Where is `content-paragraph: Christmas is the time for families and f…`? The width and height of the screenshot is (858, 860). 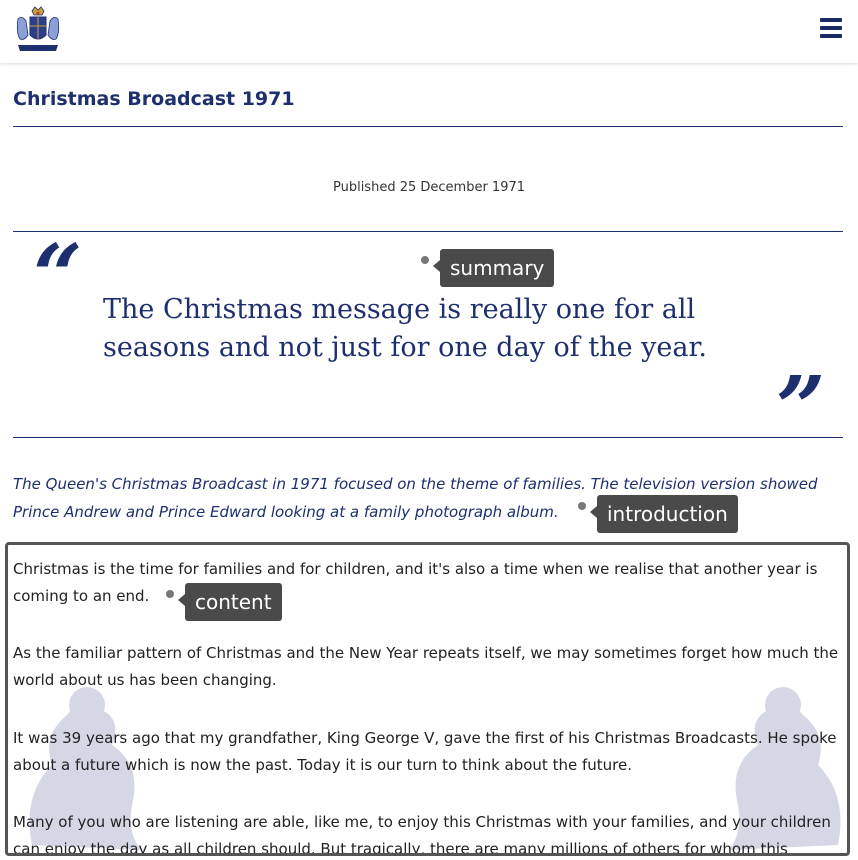 content-paragraph: Christmas is the time for families and f… is located at coordinates (415, 582).